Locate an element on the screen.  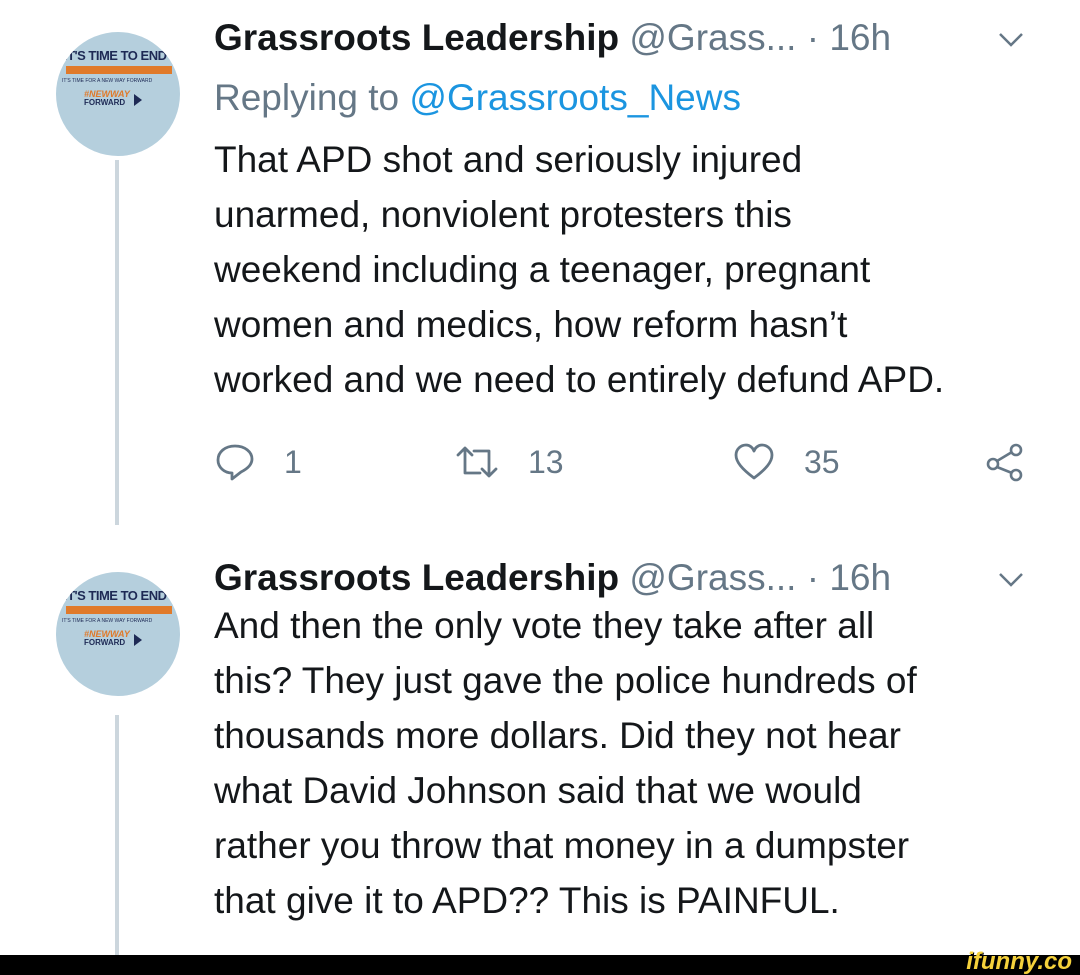
reply-button: 1 is located at coordinates (258, 462).